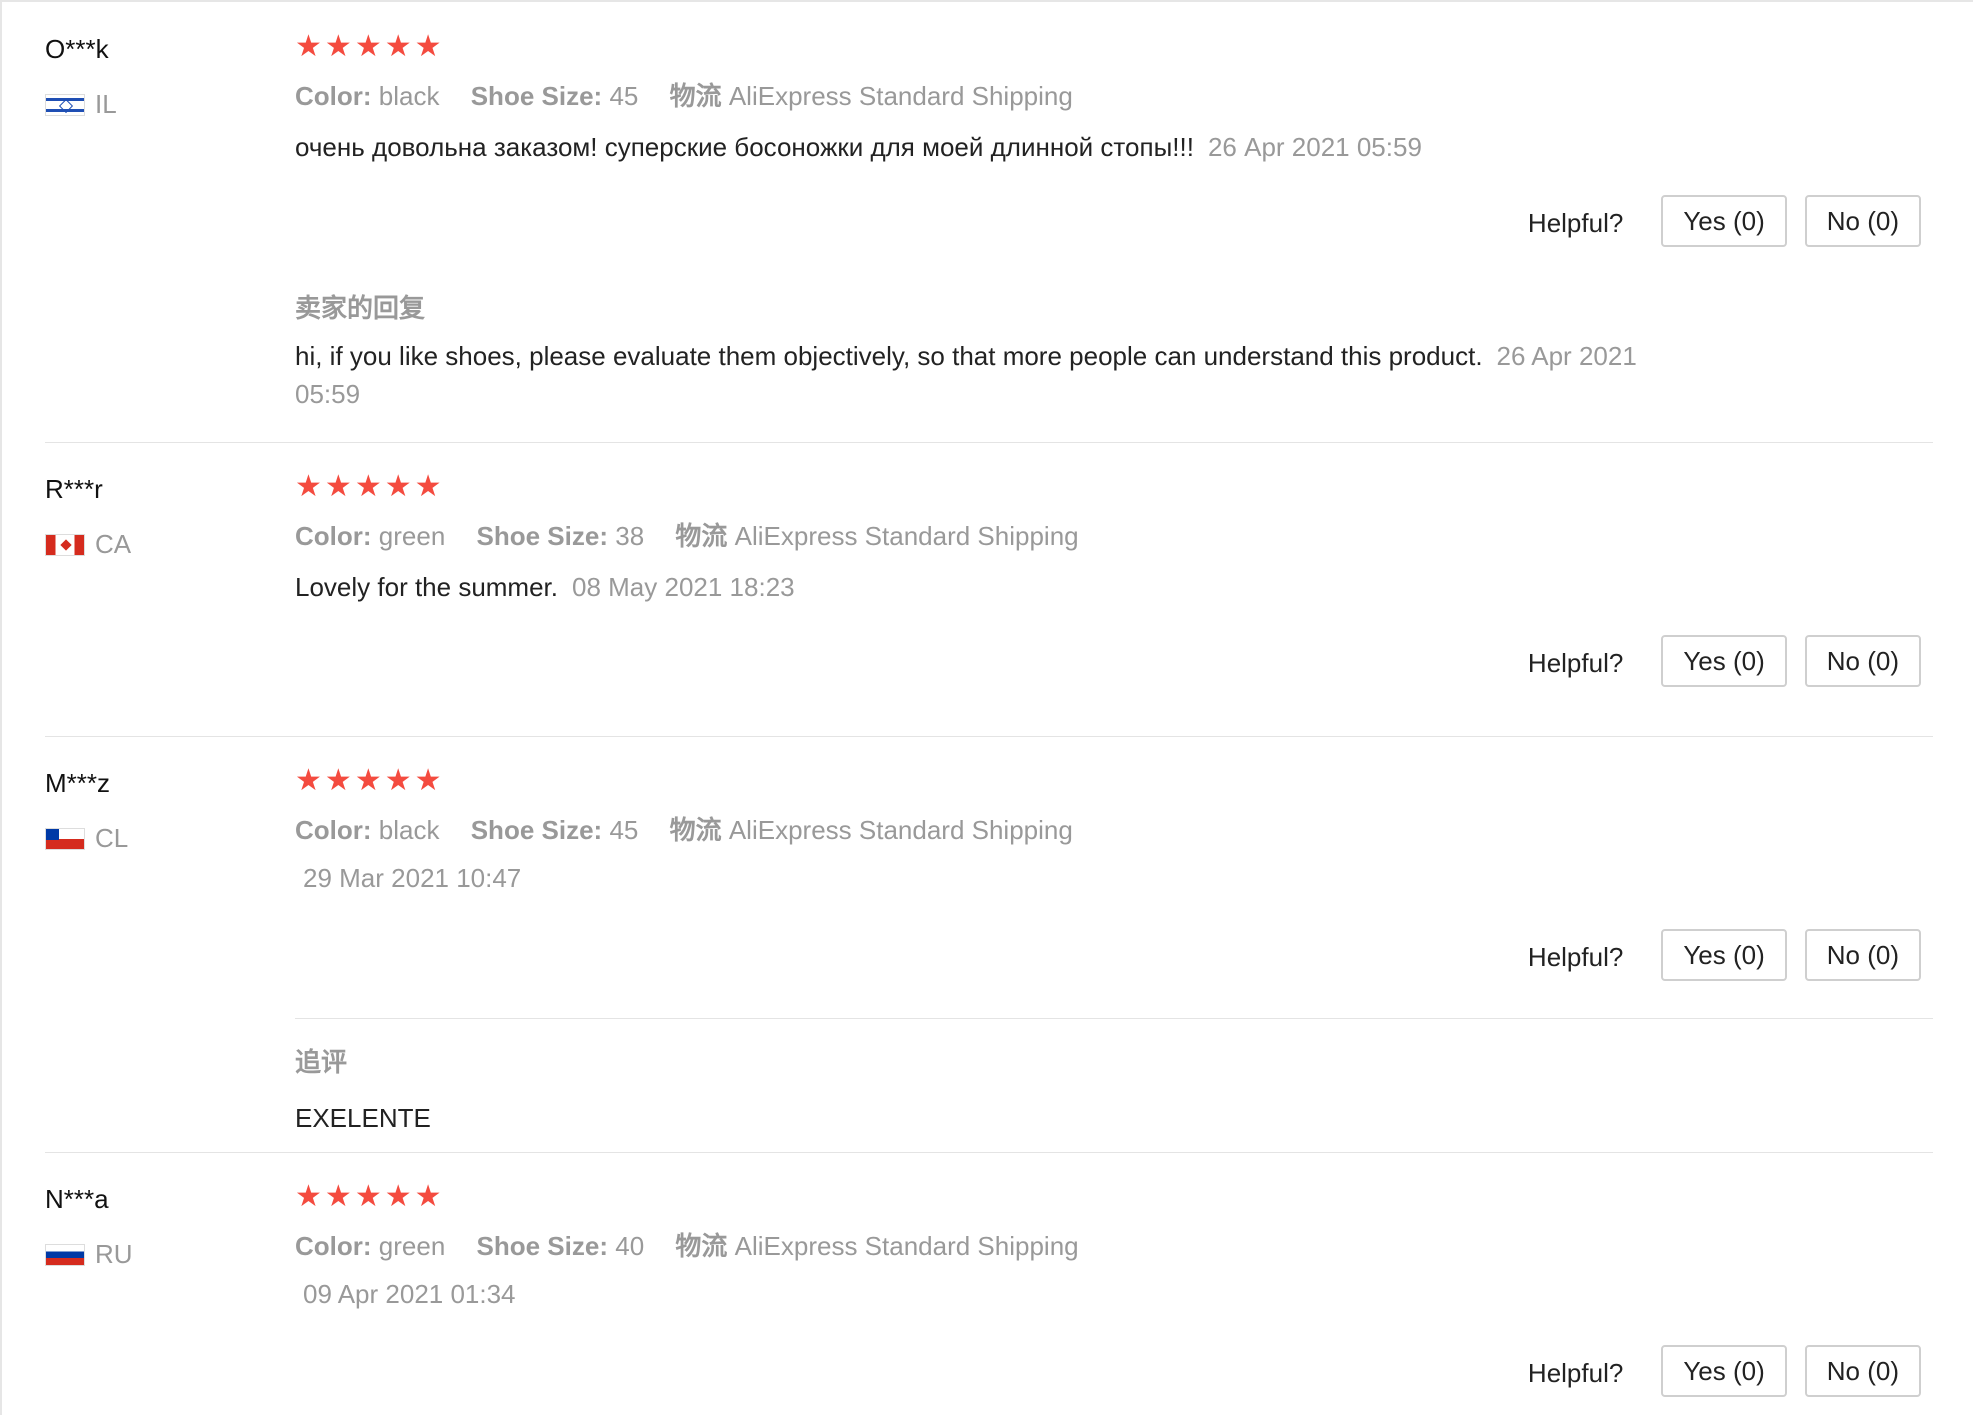  Describe the element at coordinates (65, 838) in the screenshot. I see `chile-flag-icon` at that location.